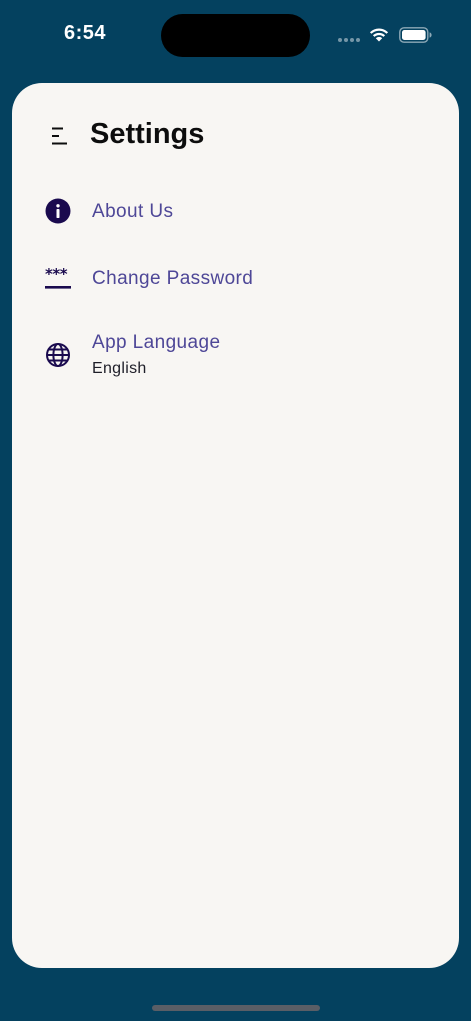 The width and height of the screenshot is (471, 1021). Describe the element at coordinates (85, 33) in the screenshot. I see `status-time: 6:54` at that location.